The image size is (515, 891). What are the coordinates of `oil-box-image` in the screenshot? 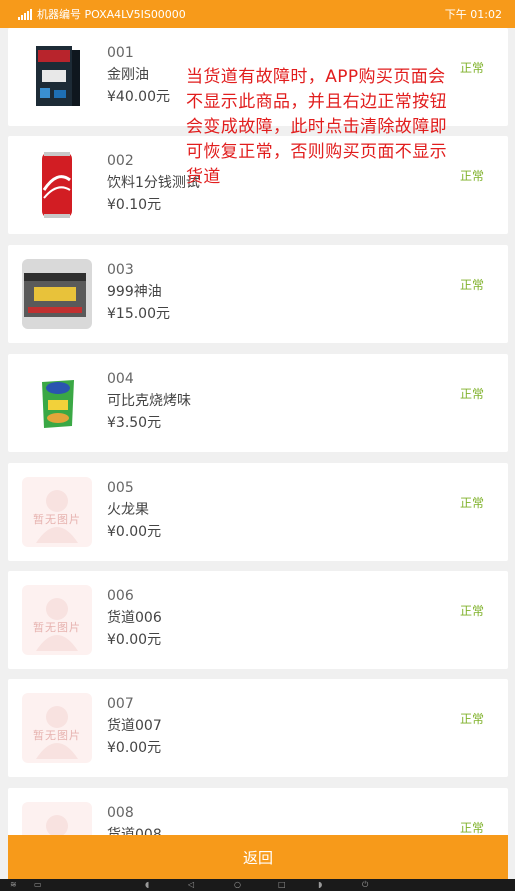 It's located at (55, 295).